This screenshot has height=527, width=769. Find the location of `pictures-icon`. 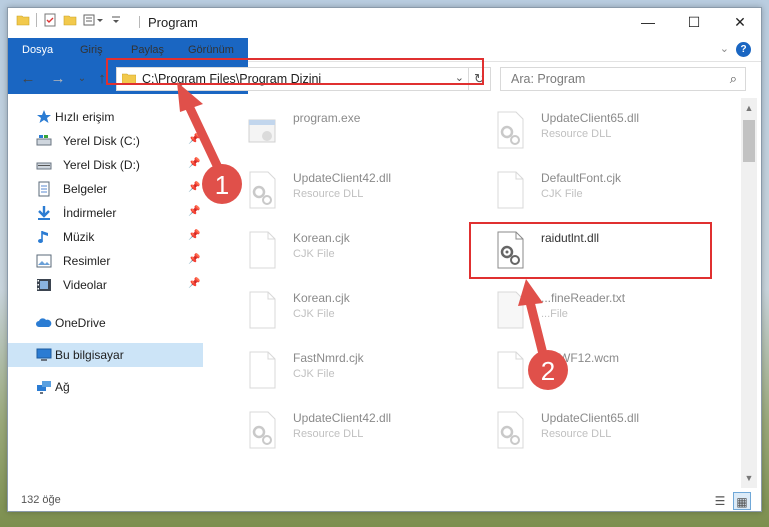

pictures-icon is located at coordinates (44, 261).